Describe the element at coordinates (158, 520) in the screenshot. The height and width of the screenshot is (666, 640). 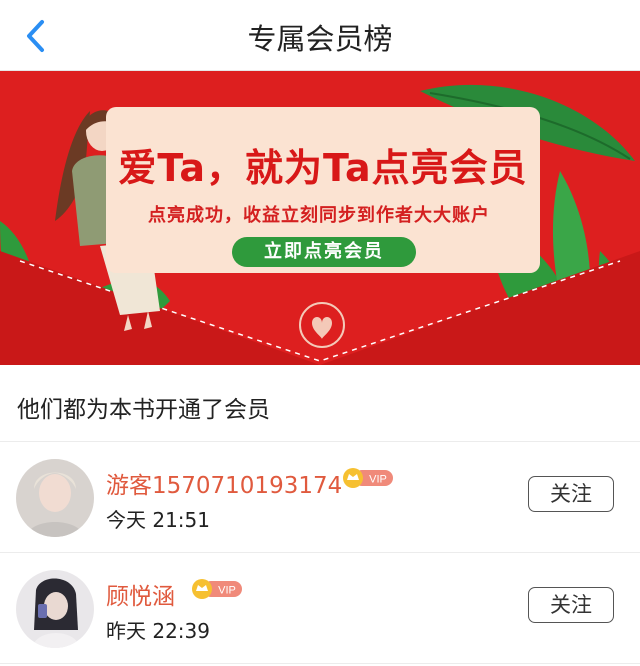
I see `member-time: 今天 21:51` at that location.